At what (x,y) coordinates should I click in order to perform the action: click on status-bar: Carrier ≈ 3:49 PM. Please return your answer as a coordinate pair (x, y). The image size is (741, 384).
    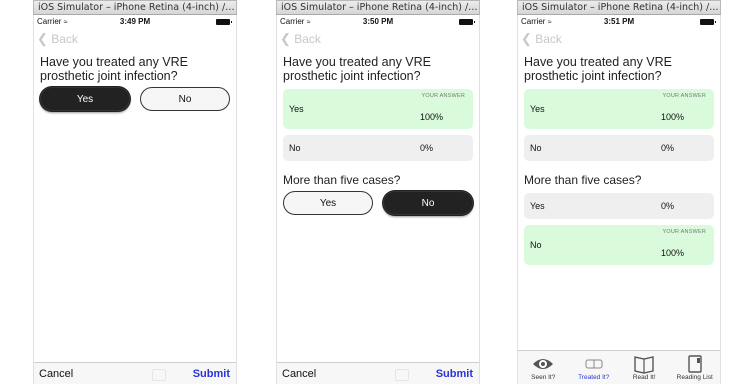
    Looking at the image, I should click on (135, 22).